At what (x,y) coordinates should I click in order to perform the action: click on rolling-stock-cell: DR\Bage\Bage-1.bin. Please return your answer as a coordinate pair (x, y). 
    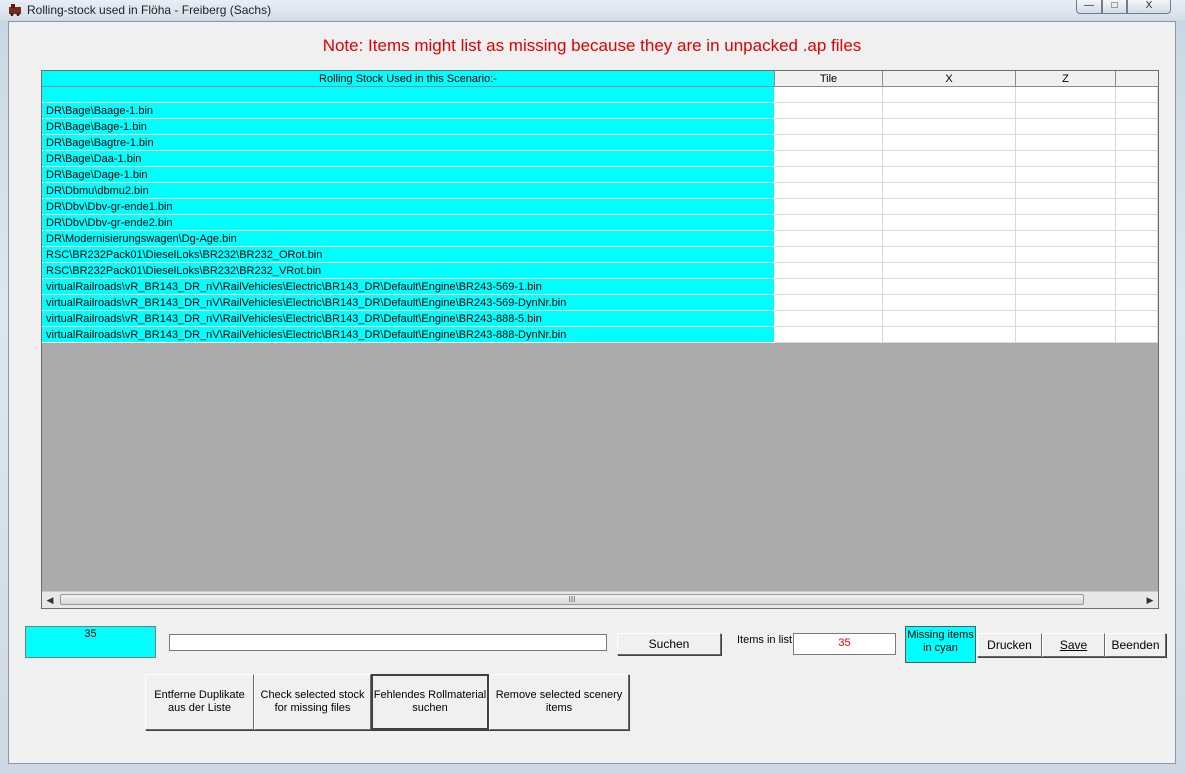
    Looking at the image, I should click on (408, 127).